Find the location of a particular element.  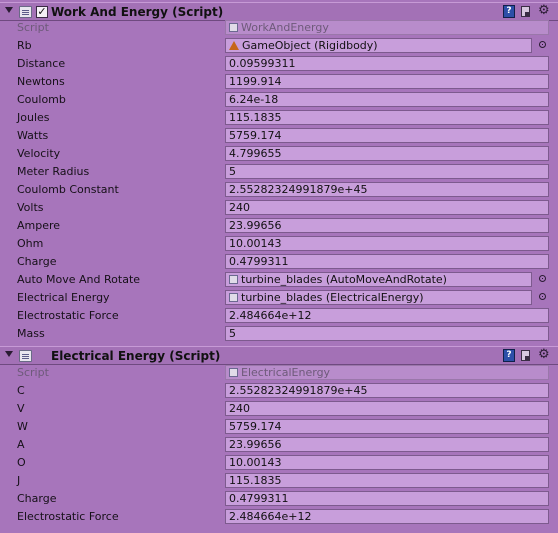

component-enable-checkbox: ✓ is located at coordinates (42, 12).